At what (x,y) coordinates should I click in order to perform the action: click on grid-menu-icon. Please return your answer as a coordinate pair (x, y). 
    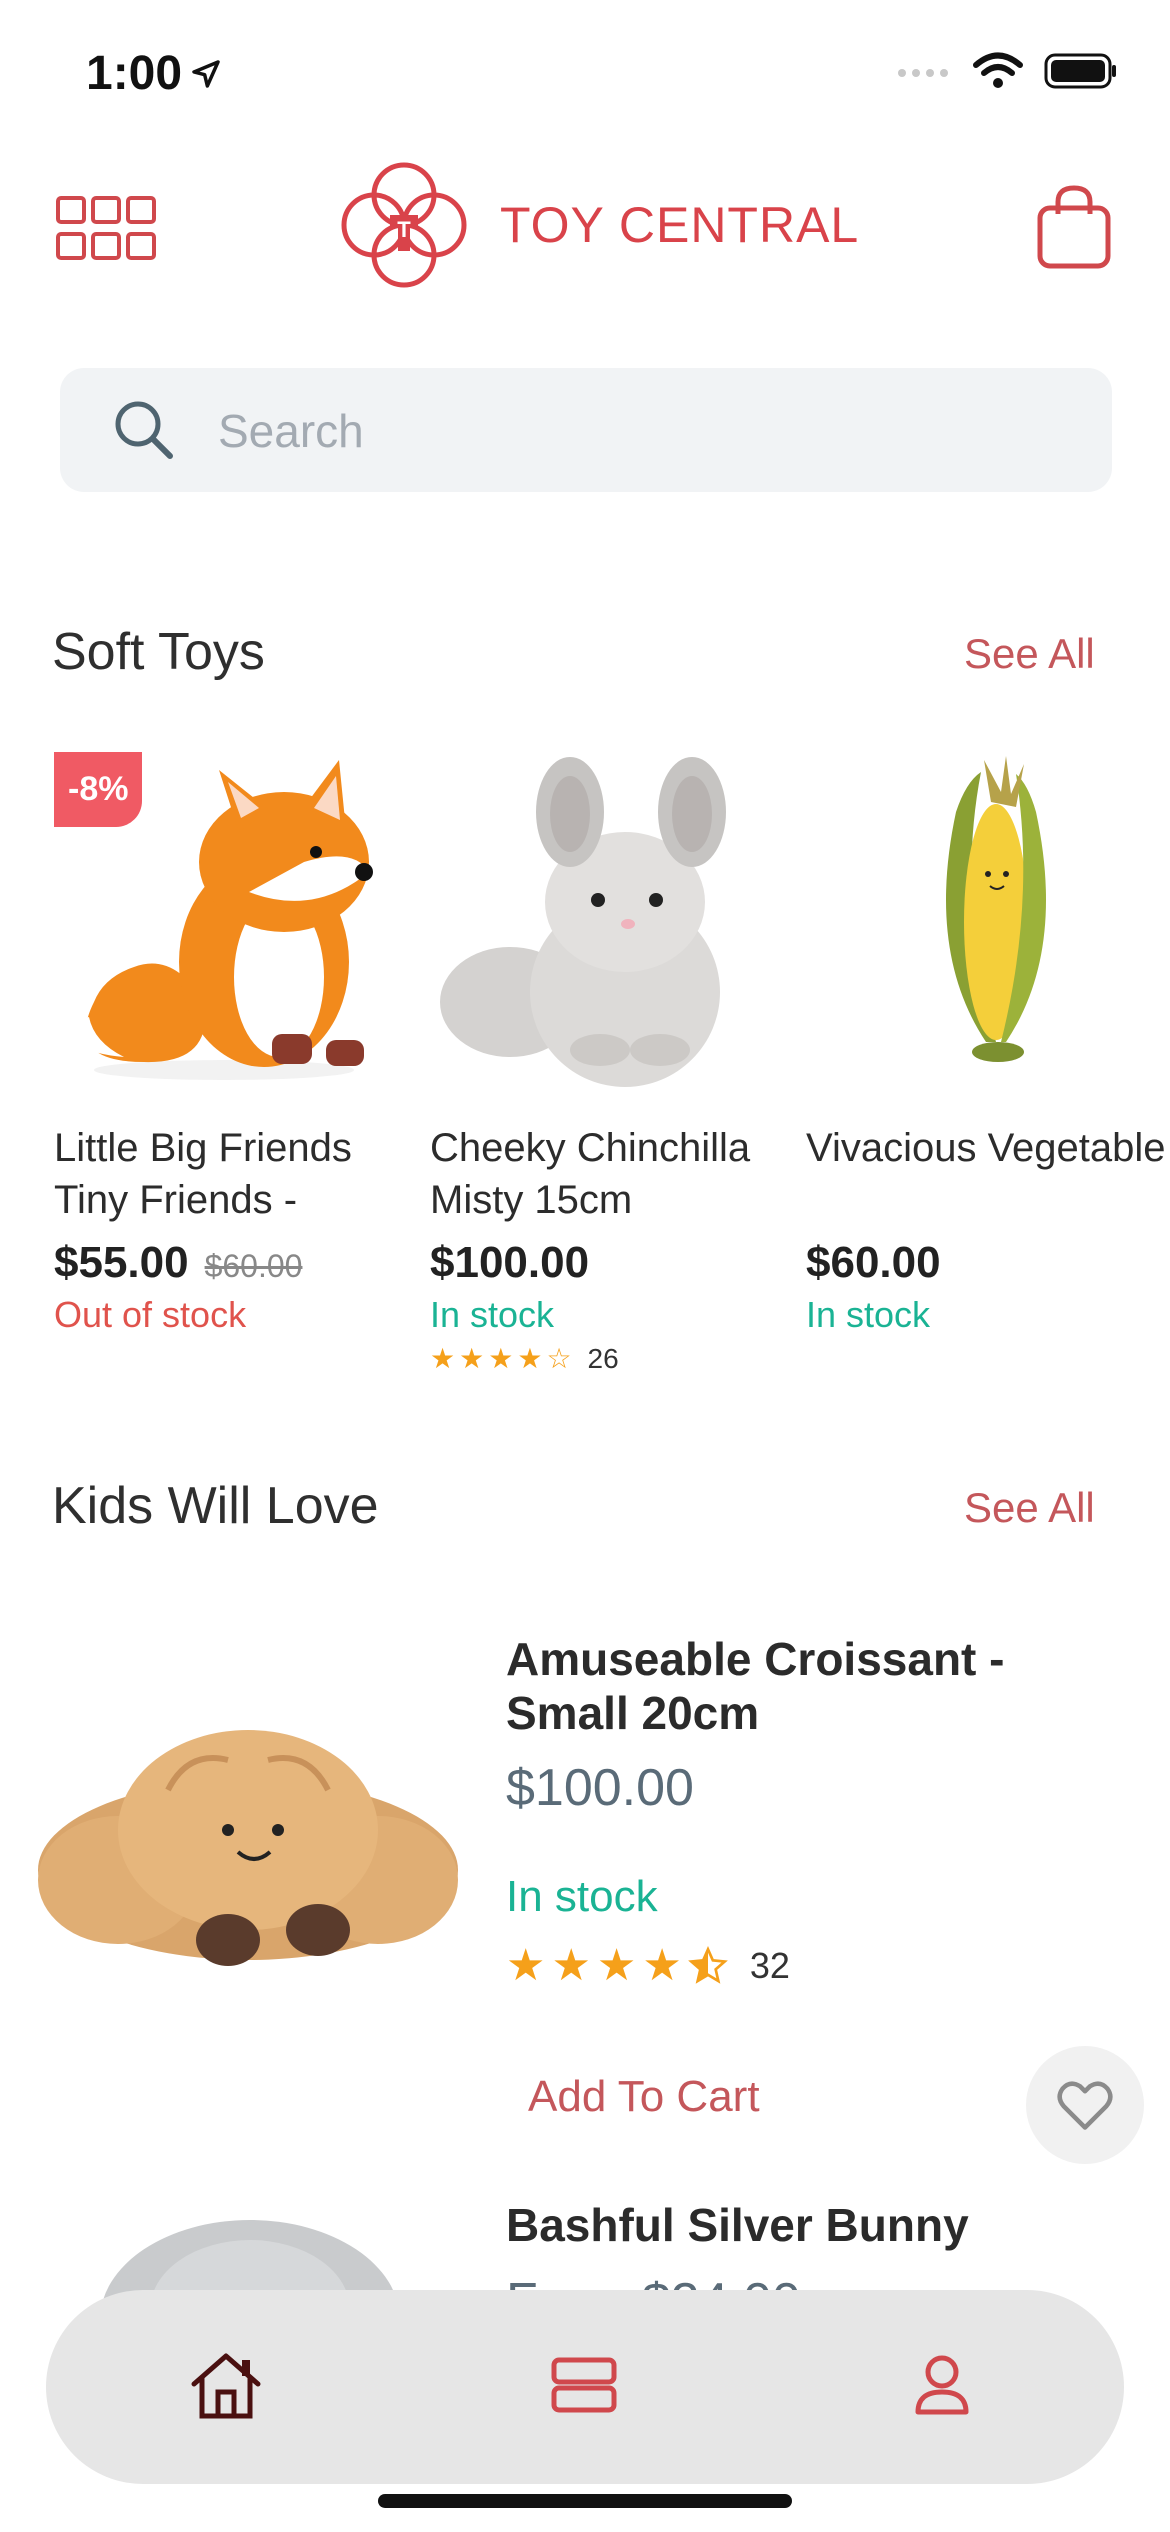
    Looking at the image, I should click on (106, 228).